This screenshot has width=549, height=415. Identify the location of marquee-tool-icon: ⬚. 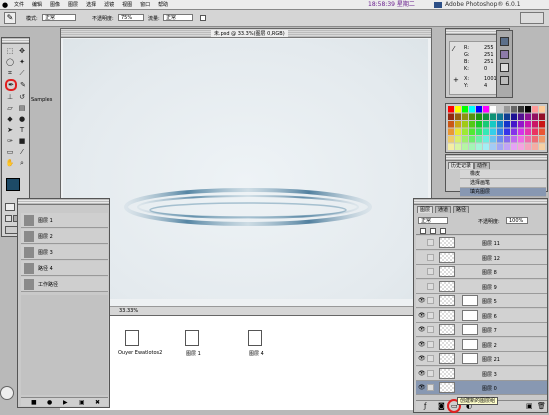
(10, 51).